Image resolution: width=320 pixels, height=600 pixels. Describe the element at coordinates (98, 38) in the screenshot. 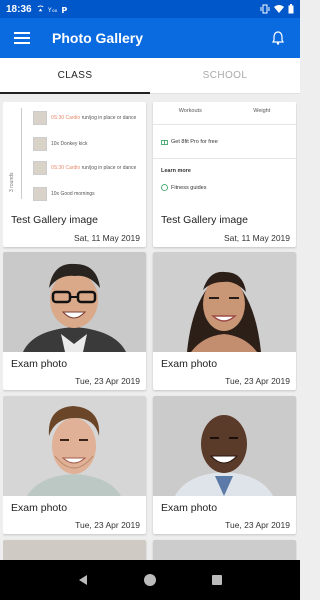

I see `page-title: Photo Gallery` at that location.